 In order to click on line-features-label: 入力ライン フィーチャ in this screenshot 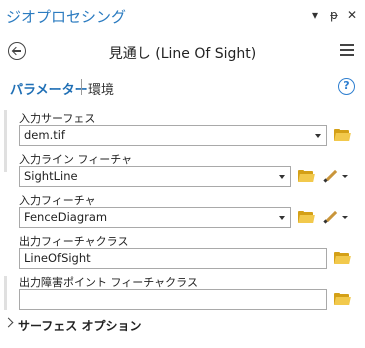, I will do `click(76, 159)`.